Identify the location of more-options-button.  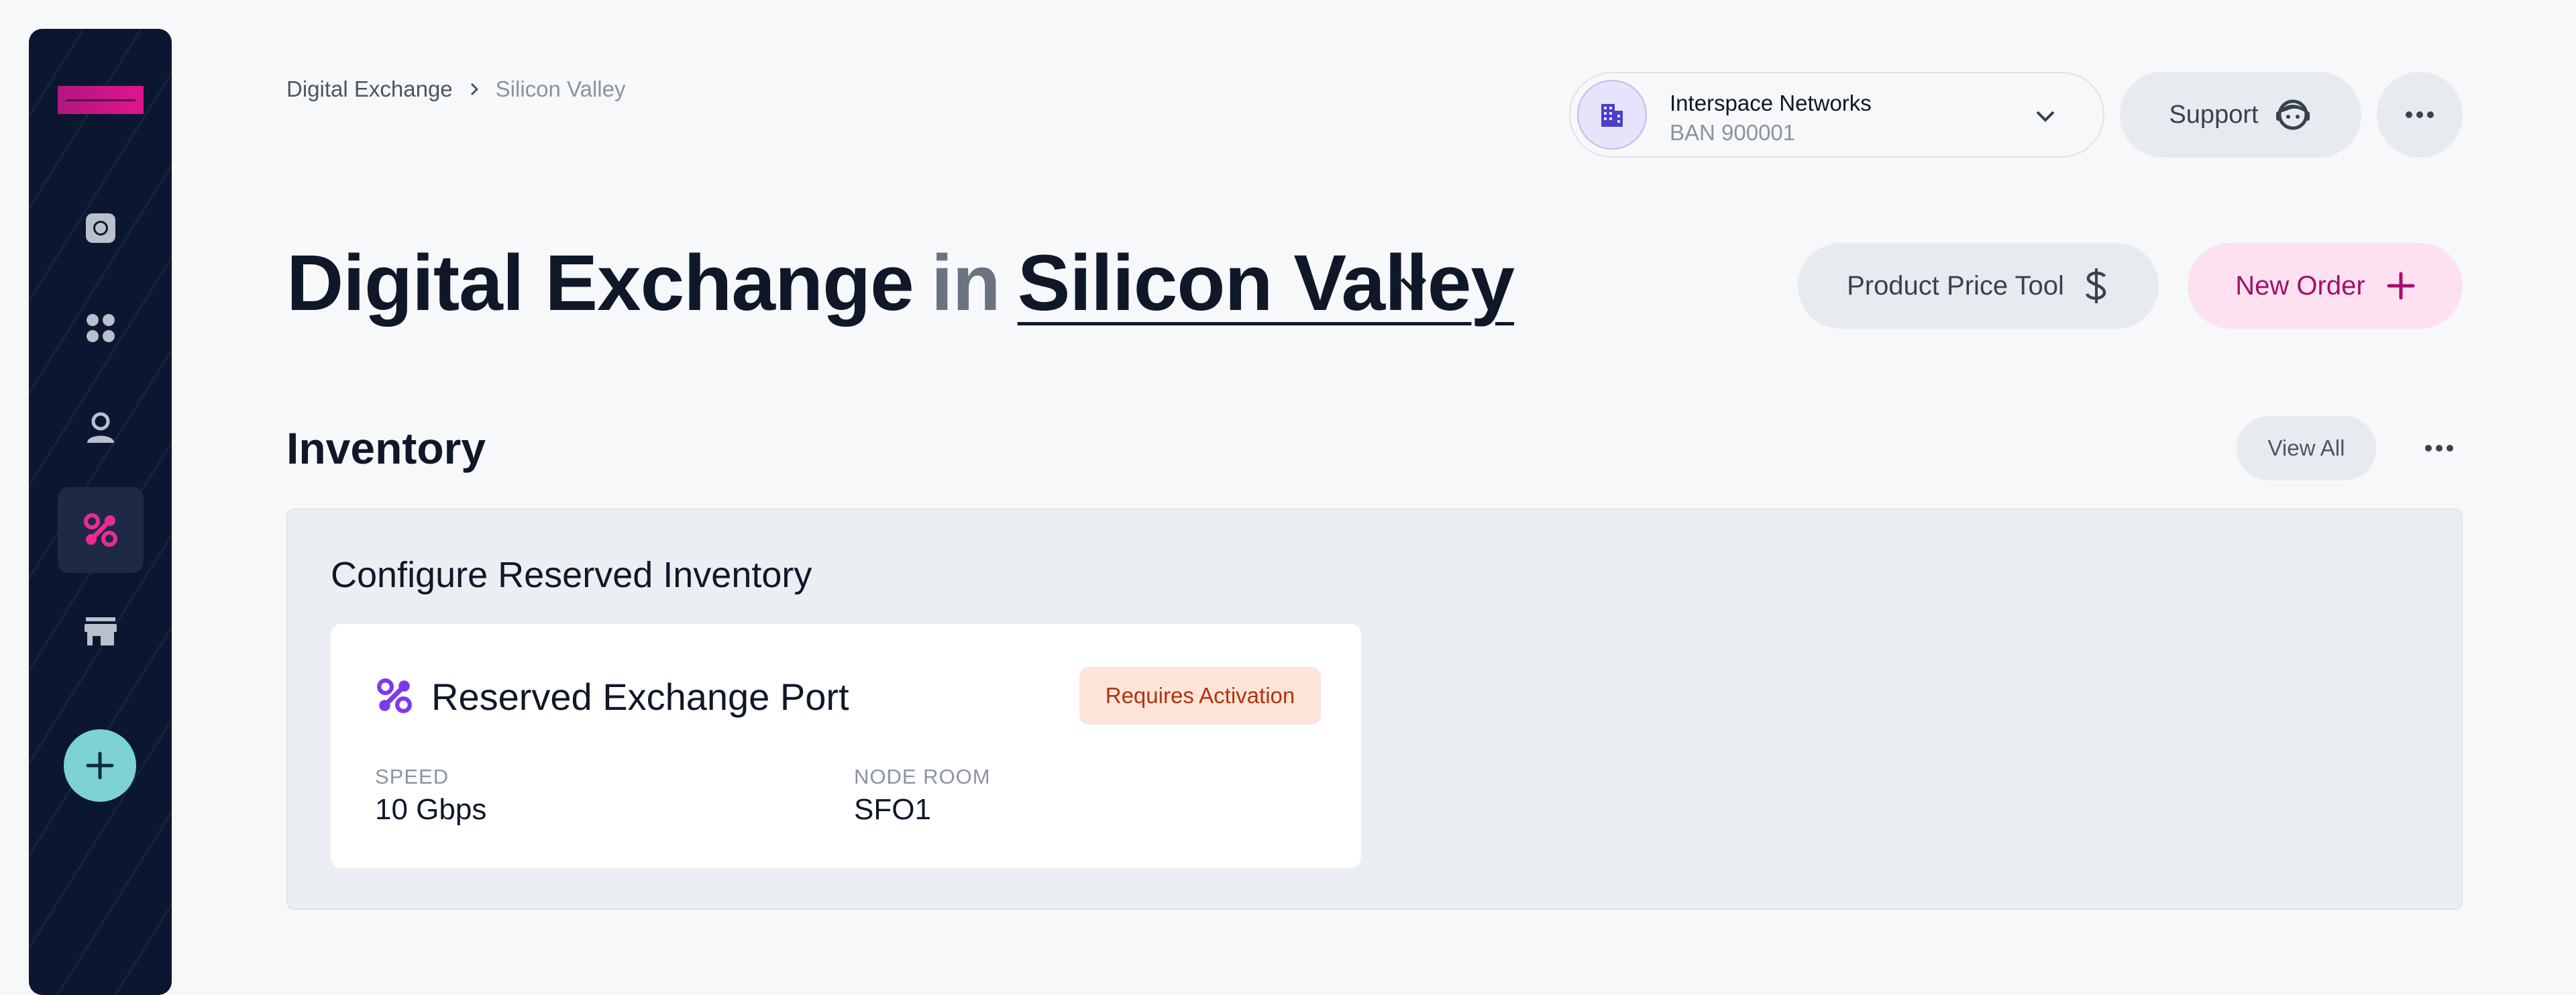
(2420, 115).